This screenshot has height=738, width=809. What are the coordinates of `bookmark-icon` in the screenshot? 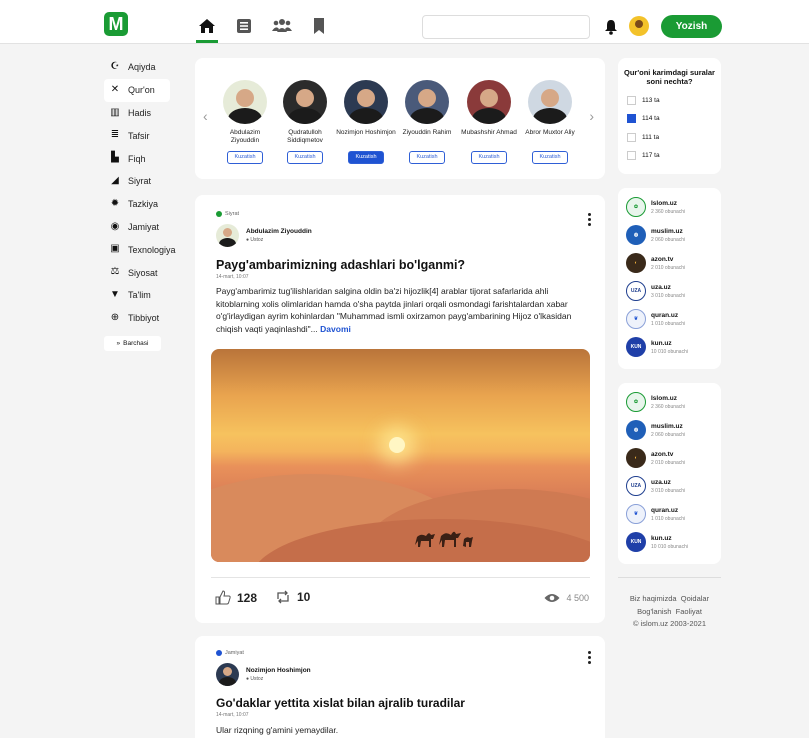 It's located at (319, 26).